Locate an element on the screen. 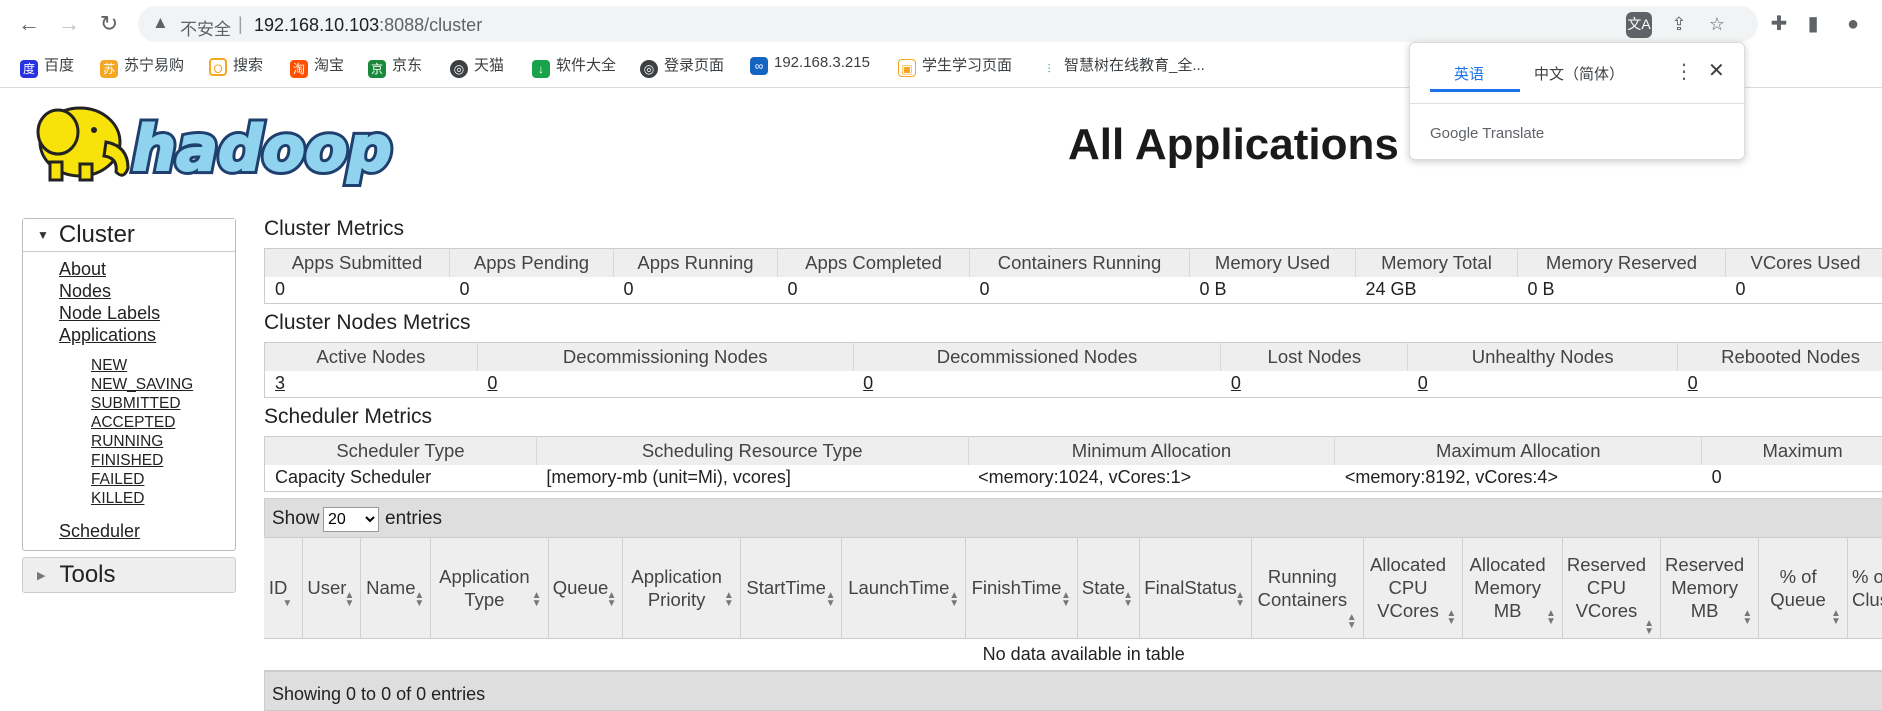 The image size is (1882, 711). column-header-finish-time: FinishTime▲▼ is located at coordinates (1022, 588).